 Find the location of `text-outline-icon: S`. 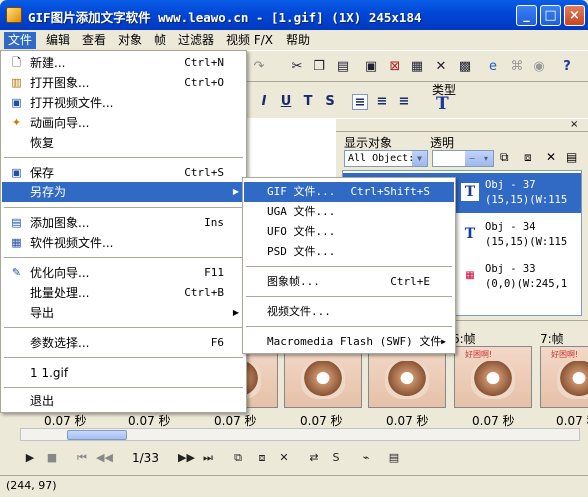

text-outline-icon: S is located at coordinates (330, 102).